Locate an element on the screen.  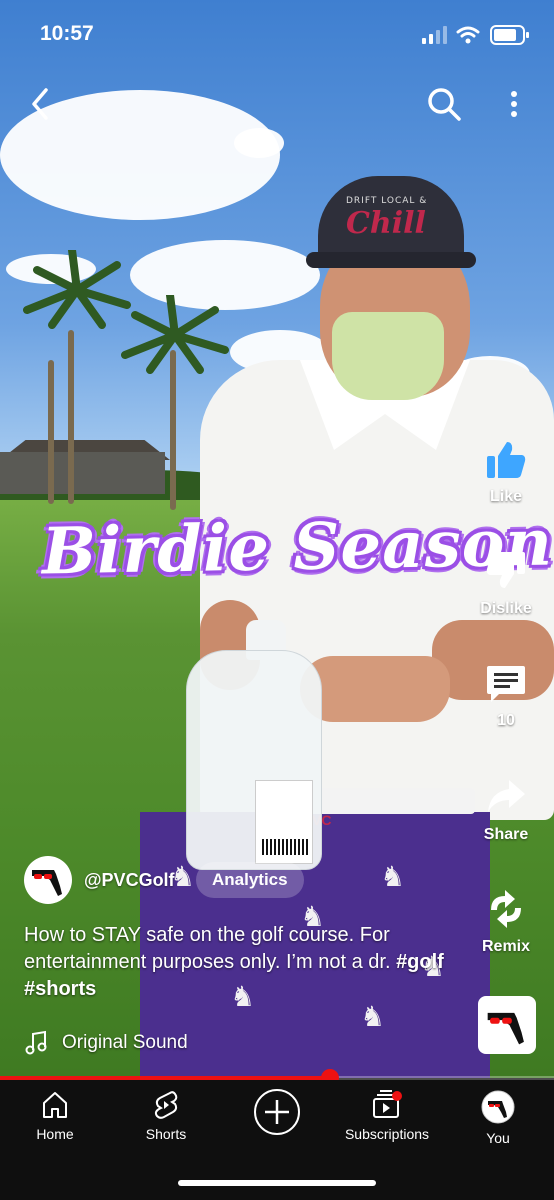
search-button is located at coordinates (444, 104).